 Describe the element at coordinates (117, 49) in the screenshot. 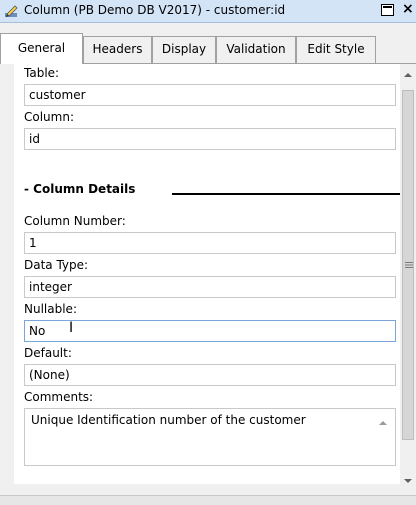

I see `tab-headers: Headers` at that location.